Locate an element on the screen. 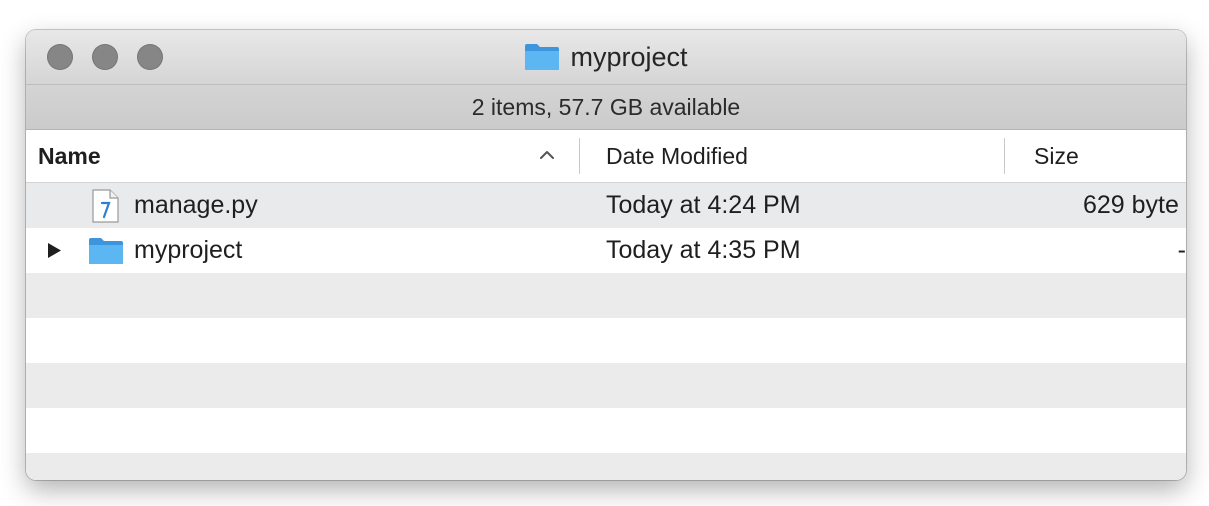 This screenshot has height=506, width=1209. window-title-group: myproject is located at coordinates (606, 57).